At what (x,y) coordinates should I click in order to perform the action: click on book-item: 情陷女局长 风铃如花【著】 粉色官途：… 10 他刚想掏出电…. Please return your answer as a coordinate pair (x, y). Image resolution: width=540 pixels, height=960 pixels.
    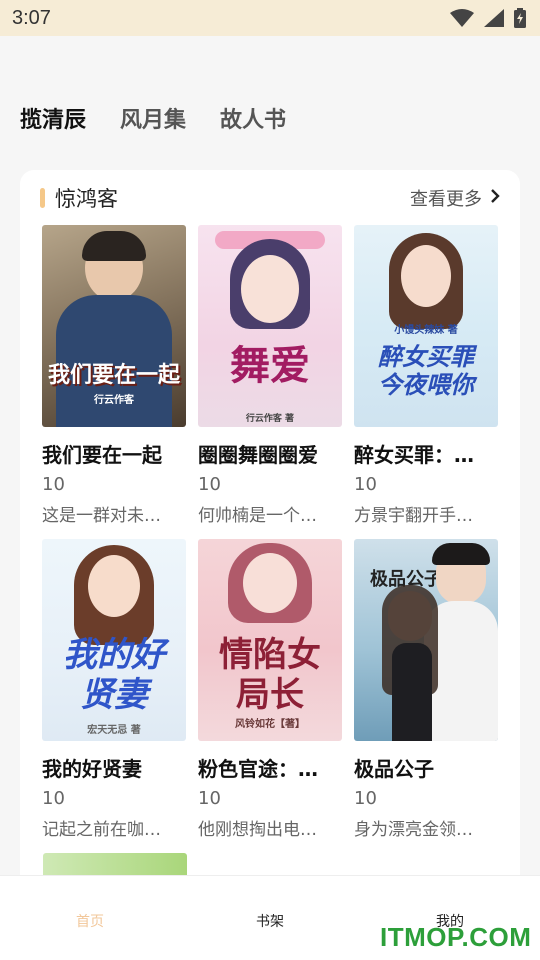
    Looking at the image, I should click on (271, 689).